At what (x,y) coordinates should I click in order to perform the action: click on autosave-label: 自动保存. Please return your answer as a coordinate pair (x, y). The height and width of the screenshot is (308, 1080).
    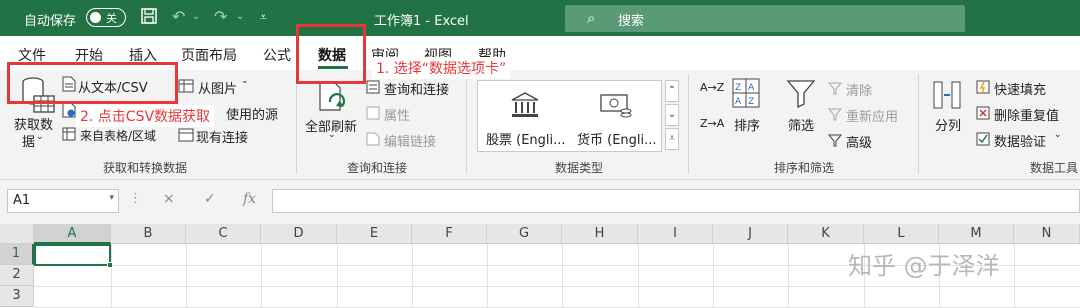
    Looking at the image, I should click on (50, 21).